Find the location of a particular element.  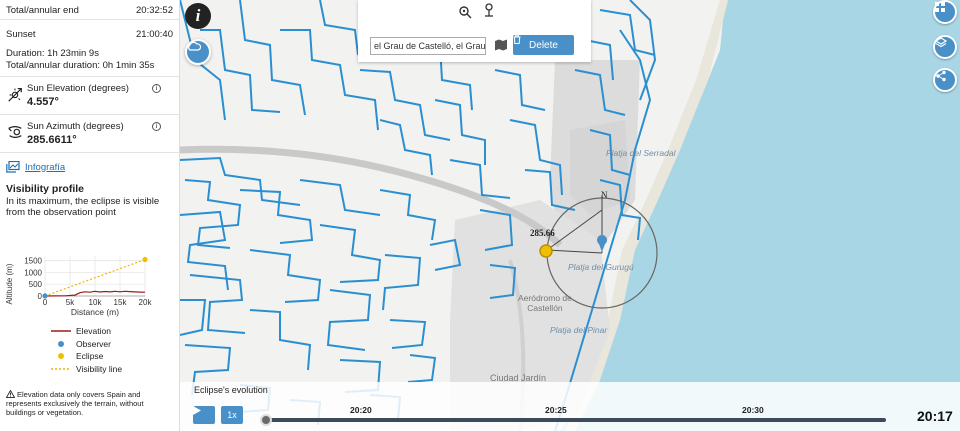

observer-point is located at coordinates (45, 296).